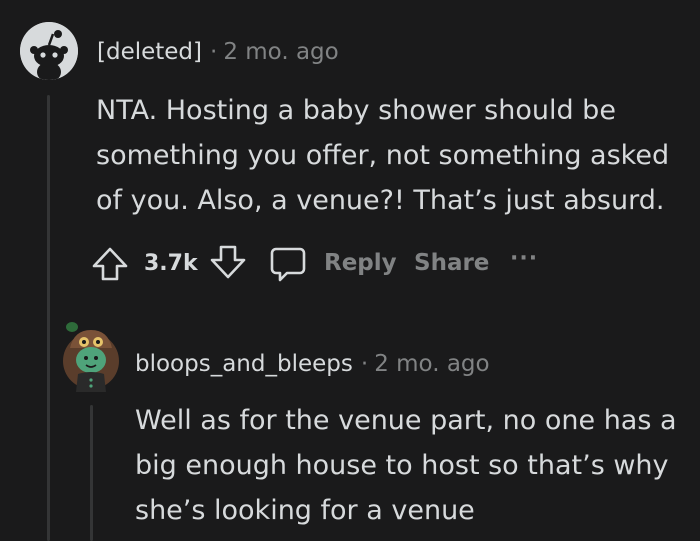 This screenshot has width=700, height=541. Describe the element at coordinates (356, 110) in the screenshot. I see `comment-body-line: NTA. Hosting a baby shower should be` at that location.